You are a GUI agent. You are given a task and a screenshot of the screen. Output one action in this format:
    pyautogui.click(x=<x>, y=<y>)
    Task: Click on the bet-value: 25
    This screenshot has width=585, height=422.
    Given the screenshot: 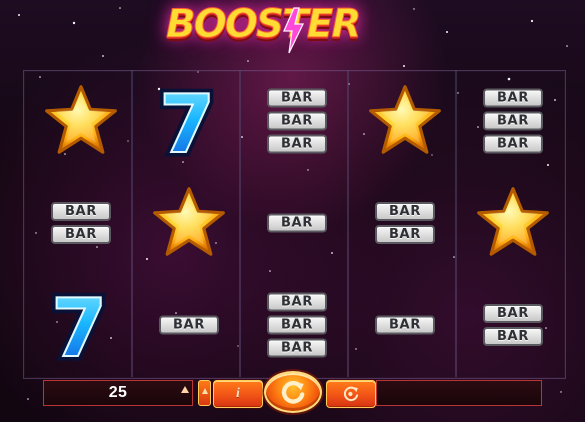 What is the action you would take?
    pyautogui.click(x=118, y=392)
    